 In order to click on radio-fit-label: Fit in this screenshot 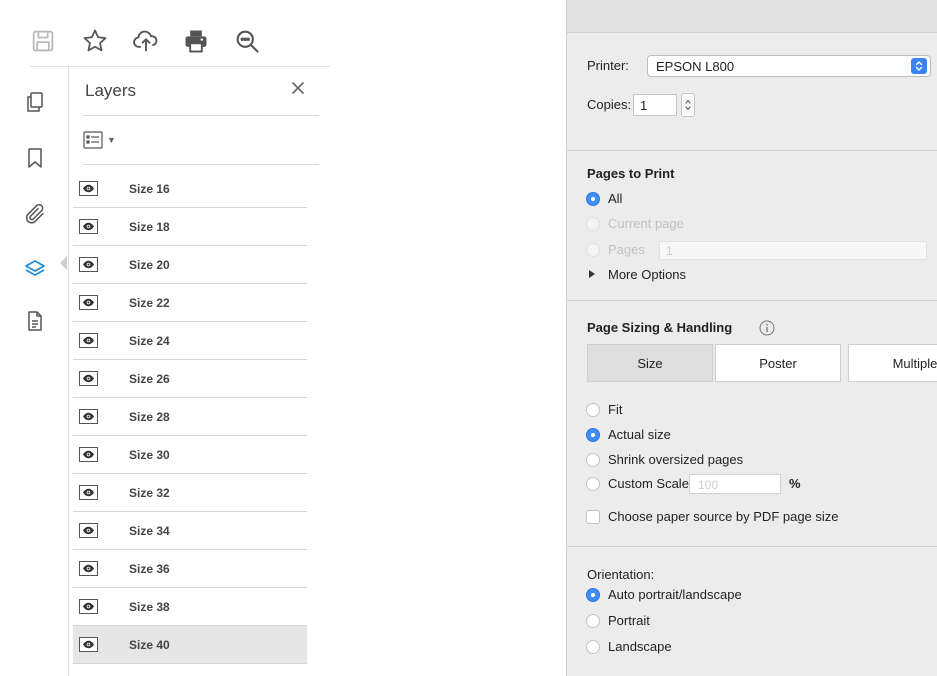, I will do `click(615, 409)`.